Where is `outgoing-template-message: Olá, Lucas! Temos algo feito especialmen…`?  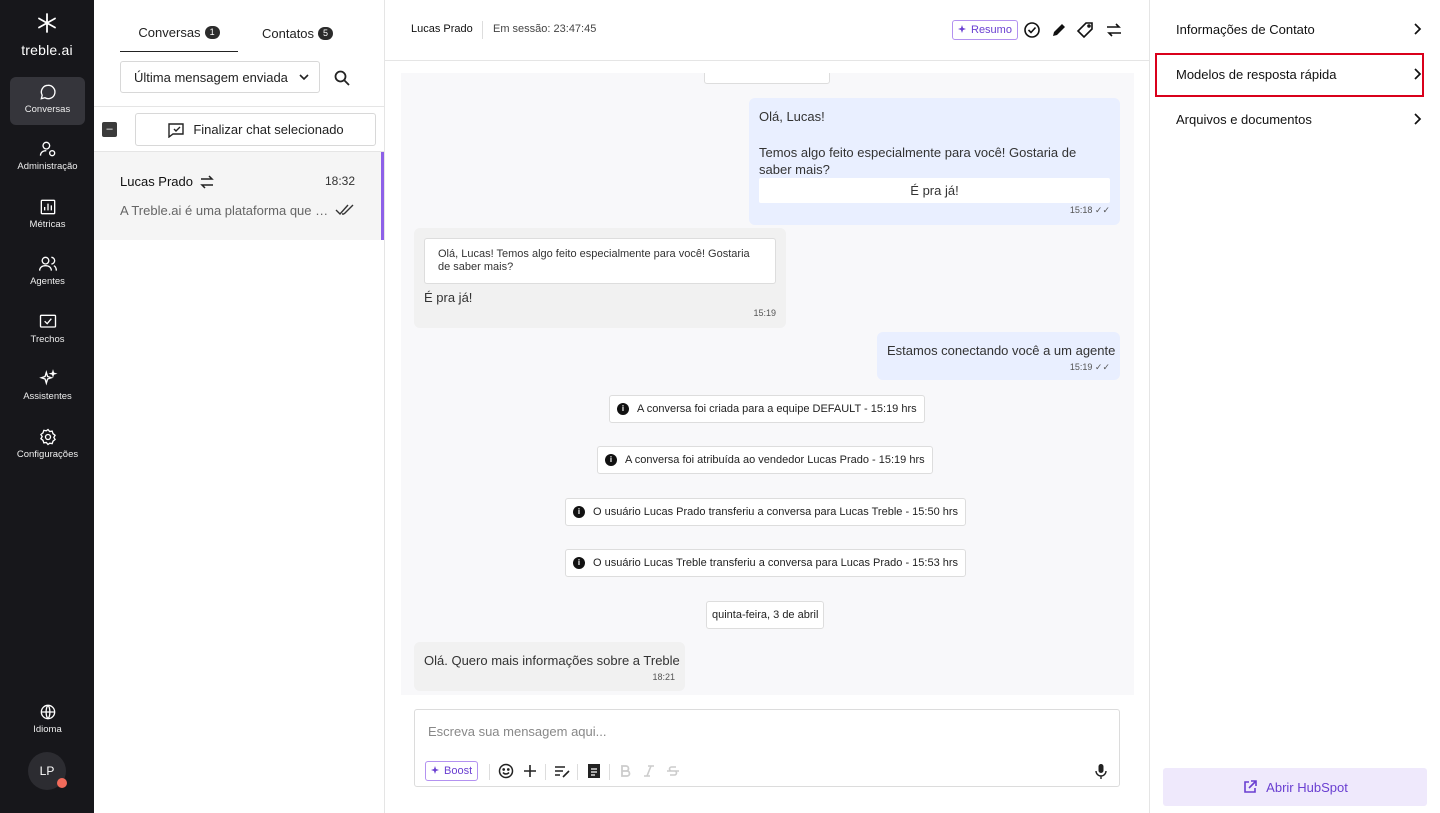 outgoing-template-message: Olá, Lucas! Temos algo feito especialmen… is located at coordinates (934, 161).